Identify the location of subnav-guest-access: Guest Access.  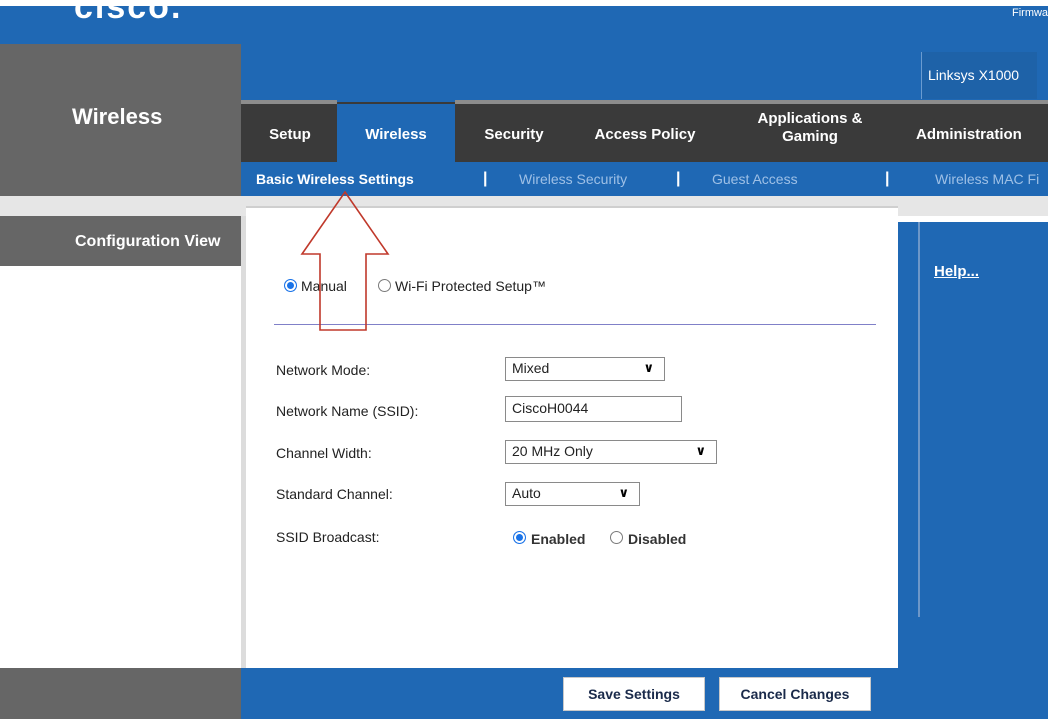
(755, 179).